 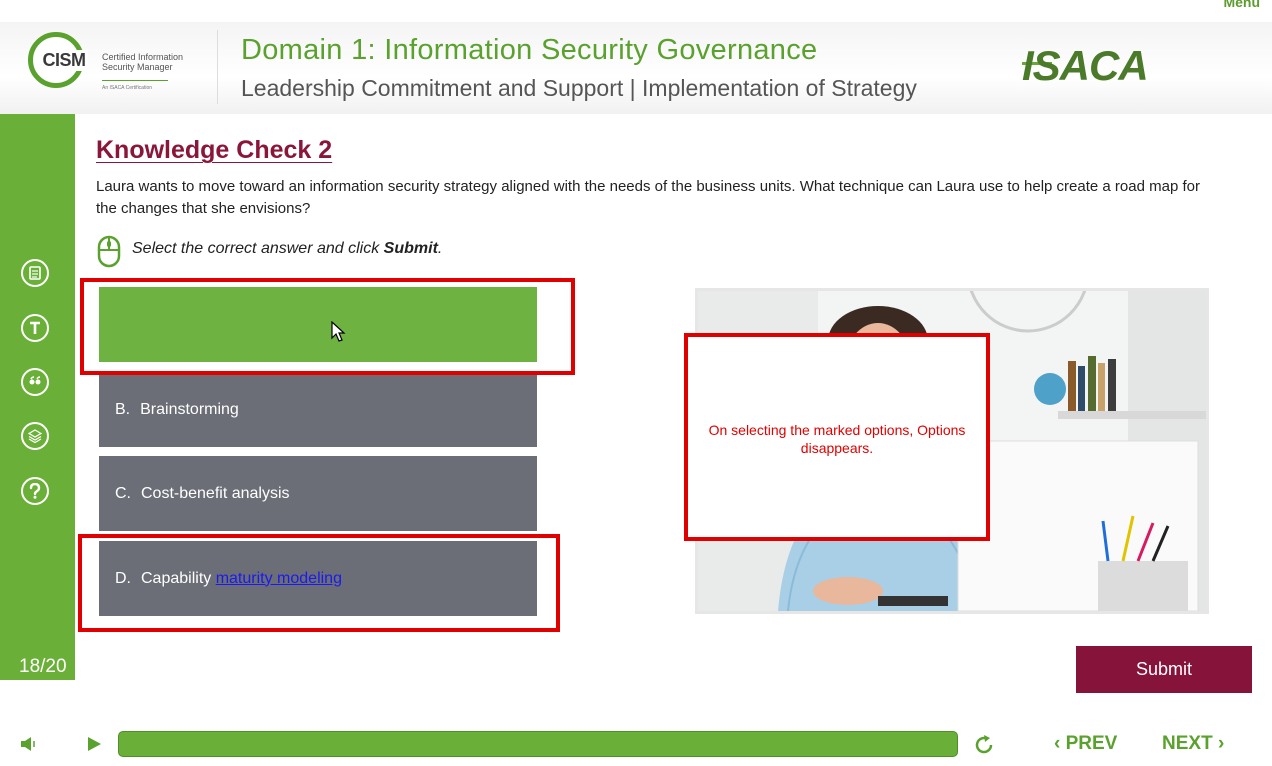 I want to click on transcript-icon, so click(x=35, y=328).